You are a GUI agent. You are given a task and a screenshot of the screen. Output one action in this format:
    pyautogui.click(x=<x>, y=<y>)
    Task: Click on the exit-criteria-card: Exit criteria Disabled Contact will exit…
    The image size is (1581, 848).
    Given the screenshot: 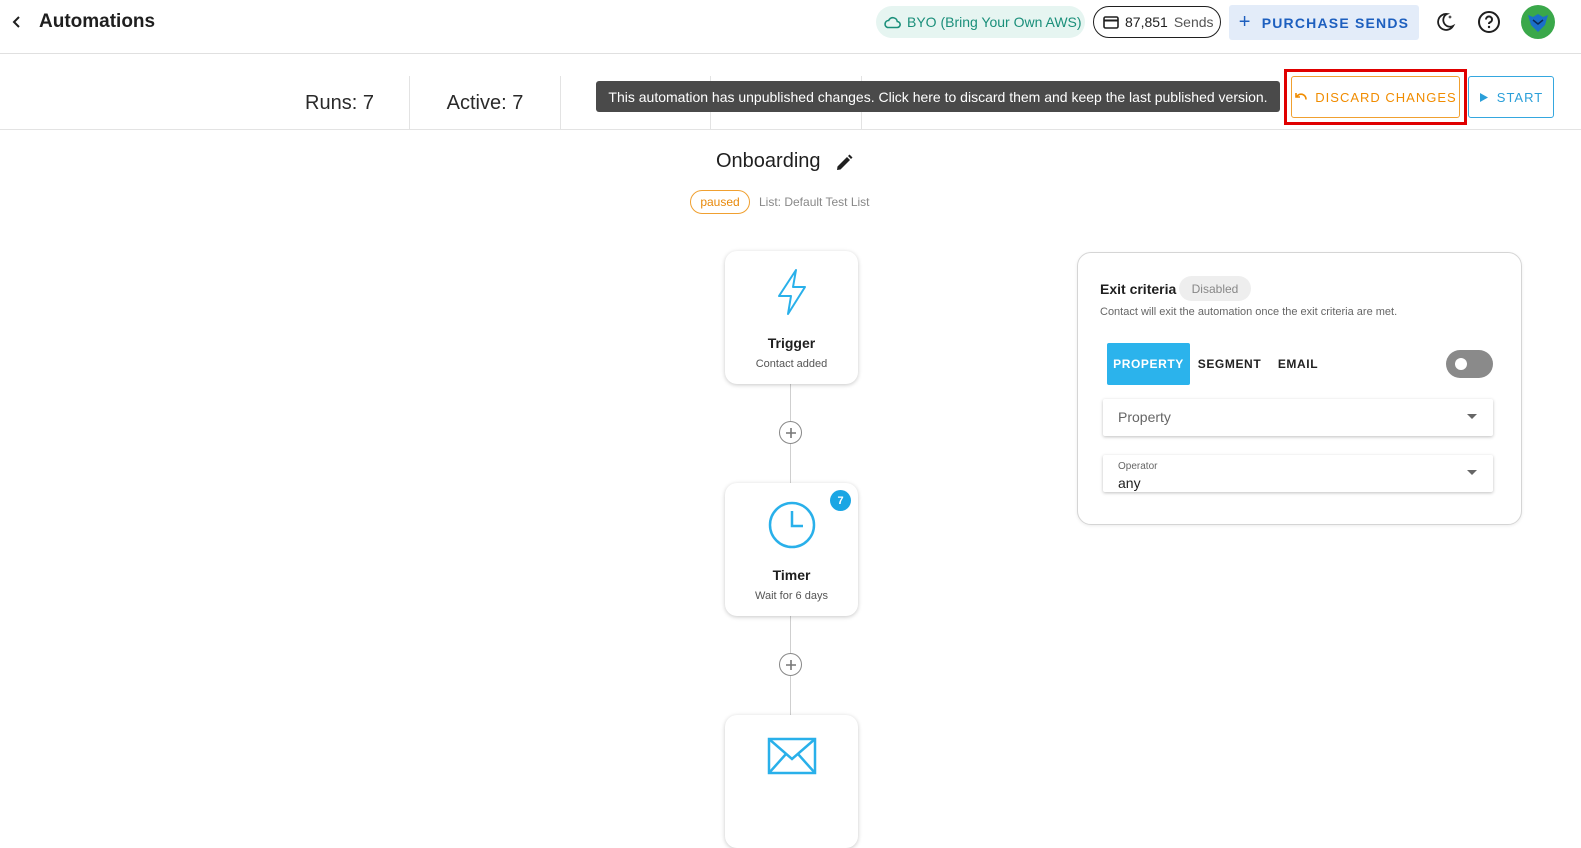 What is the action you would take?
    pyautogui.click(x=1299, y=388)
    